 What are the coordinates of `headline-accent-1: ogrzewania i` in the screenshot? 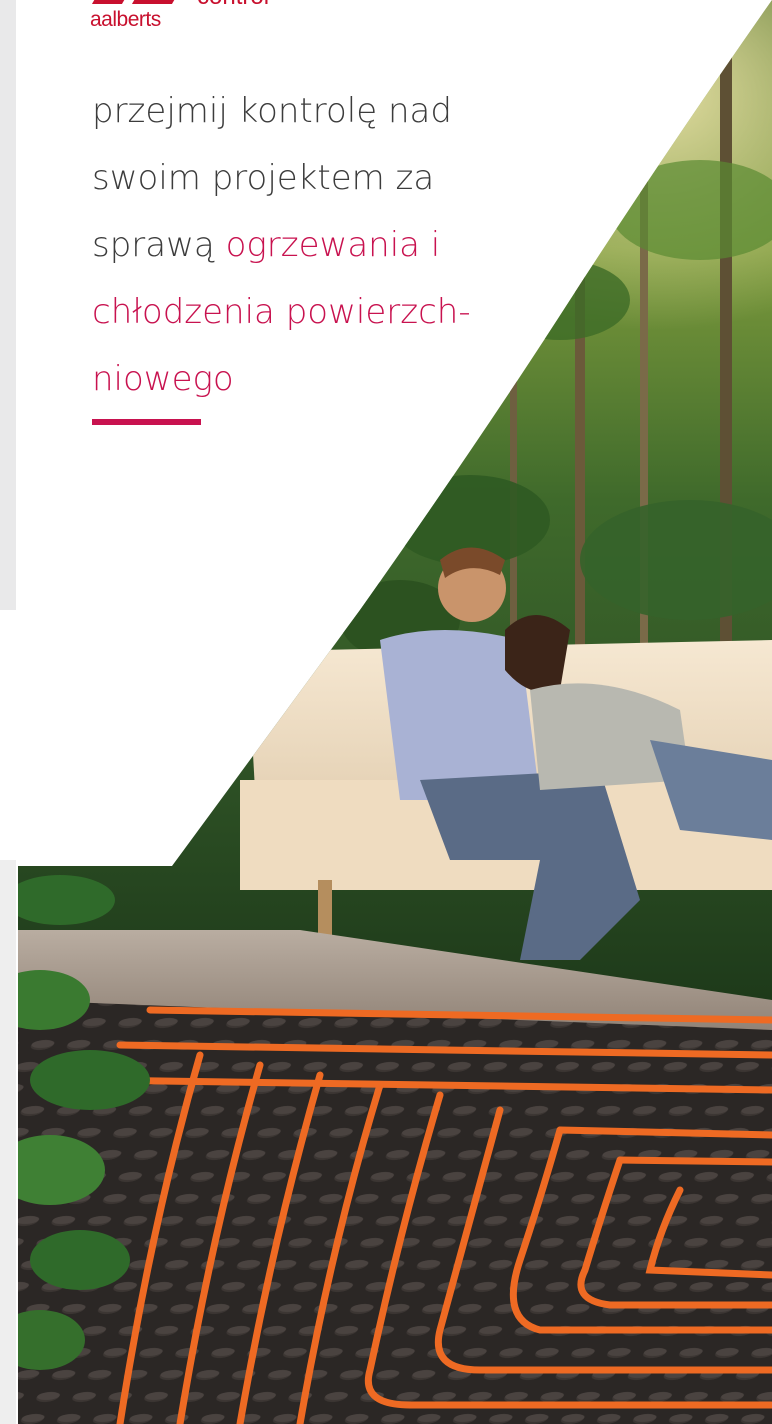 It's located at (333, 245).